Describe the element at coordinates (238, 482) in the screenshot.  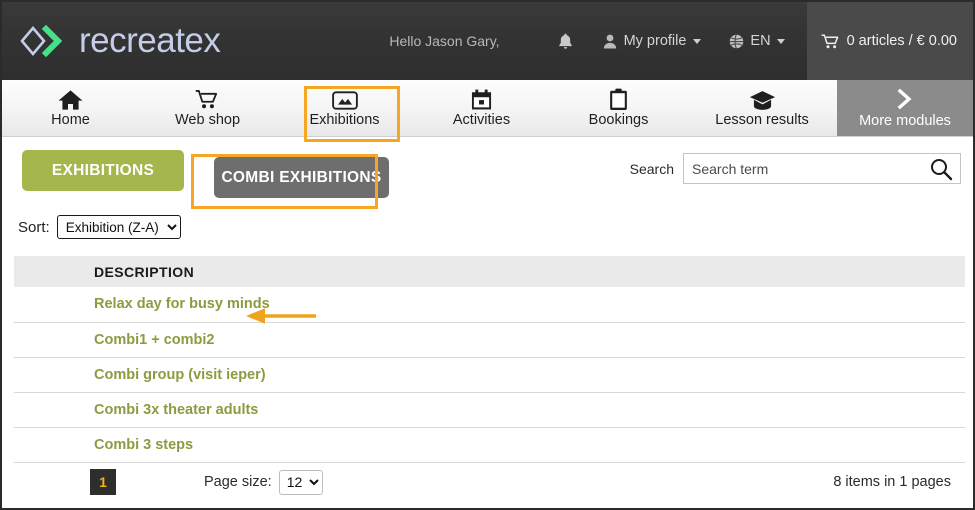
I see `page-size-label: Page size:` at that location.